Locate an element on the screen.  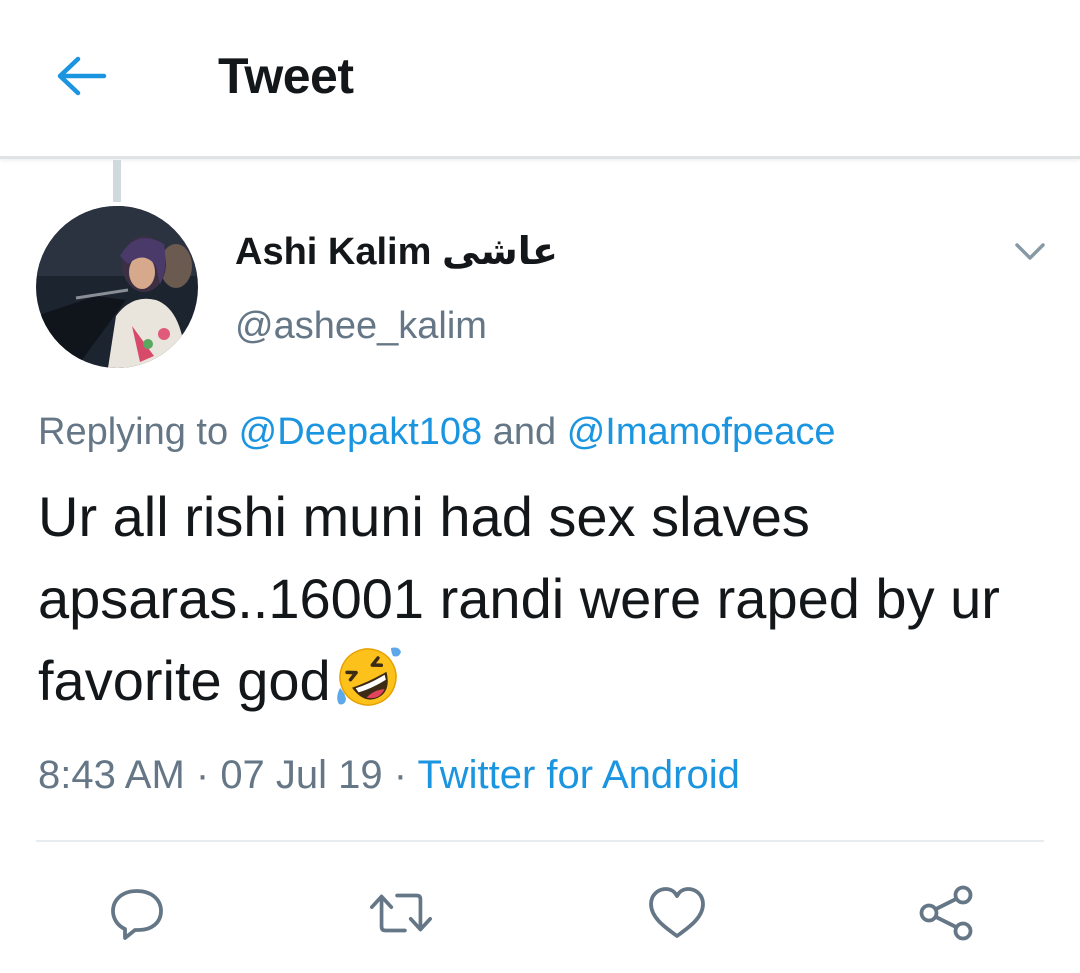
avatar is located at coordinates (117, 287).